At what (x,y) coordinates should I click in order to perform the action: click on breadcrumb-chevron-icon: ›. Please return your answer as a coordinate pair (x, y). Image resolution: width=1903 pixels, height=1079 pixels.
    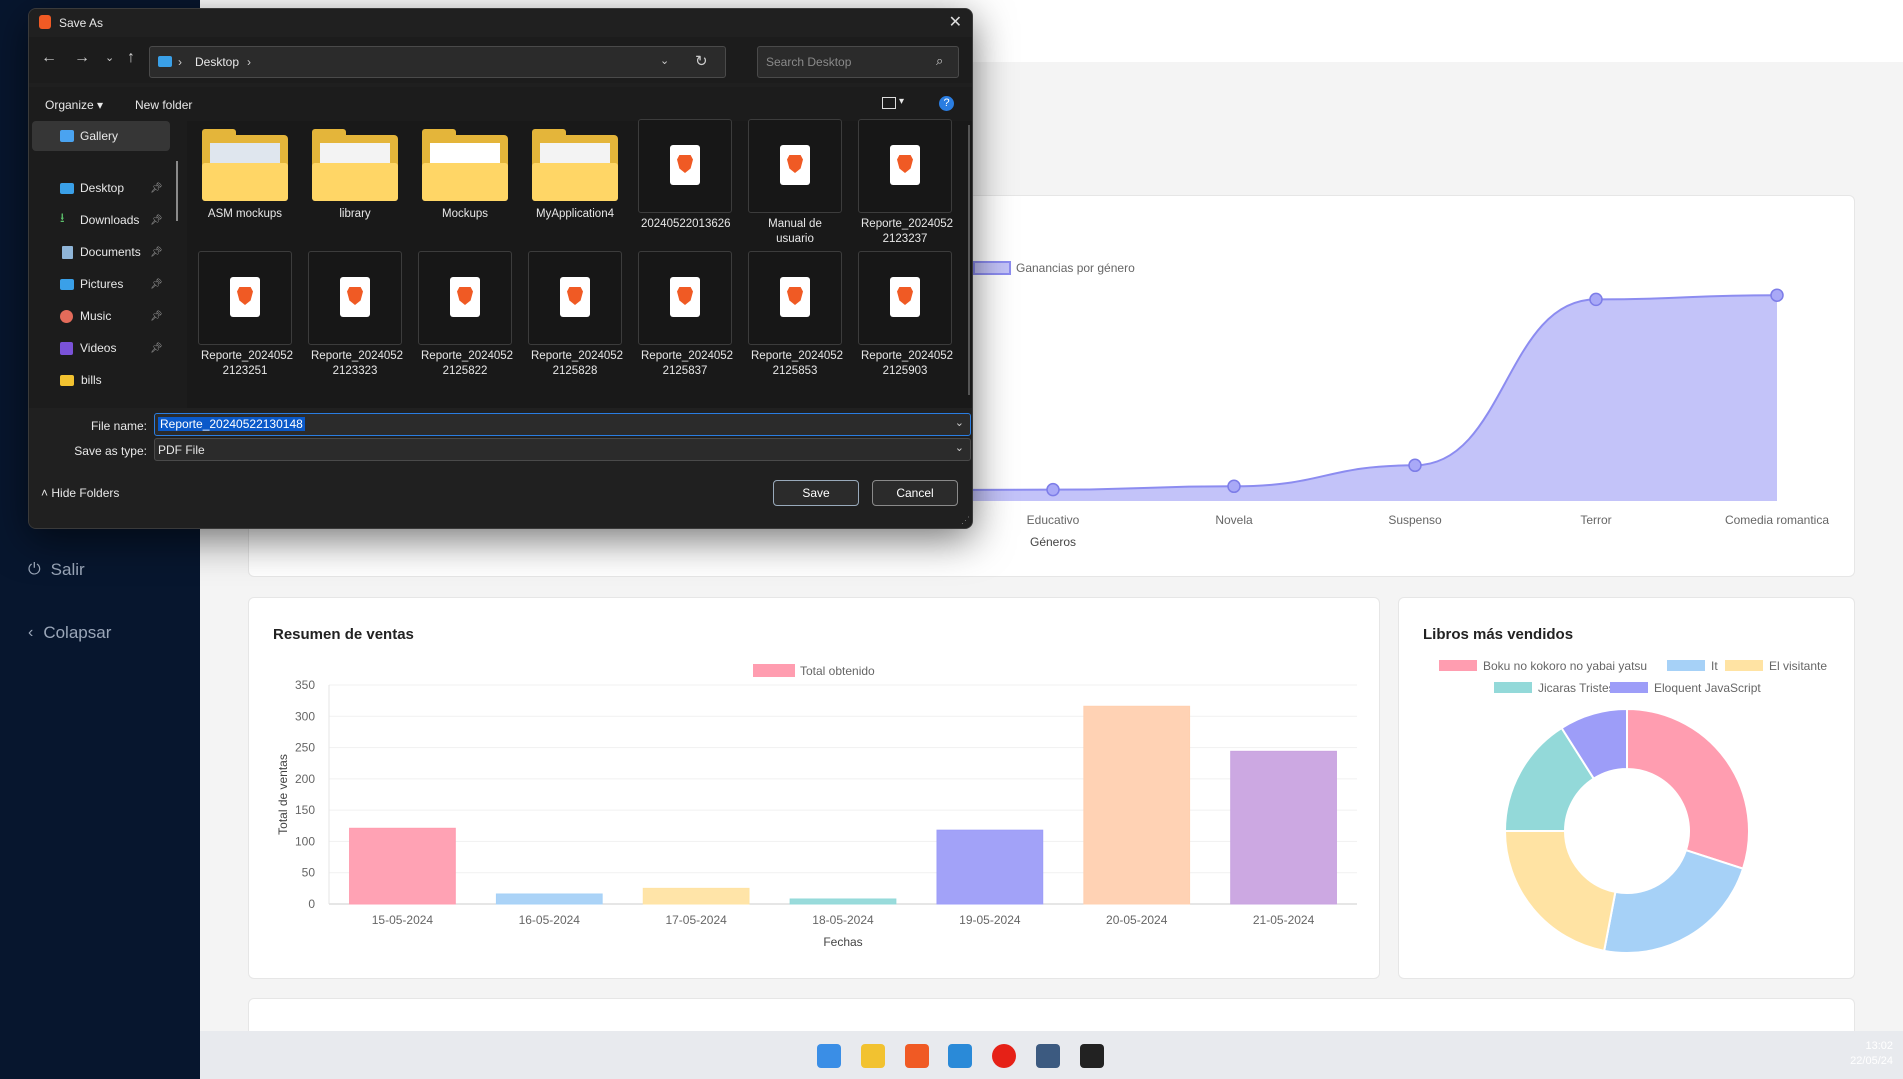
    Looking at the image, I should click on (249, 62).